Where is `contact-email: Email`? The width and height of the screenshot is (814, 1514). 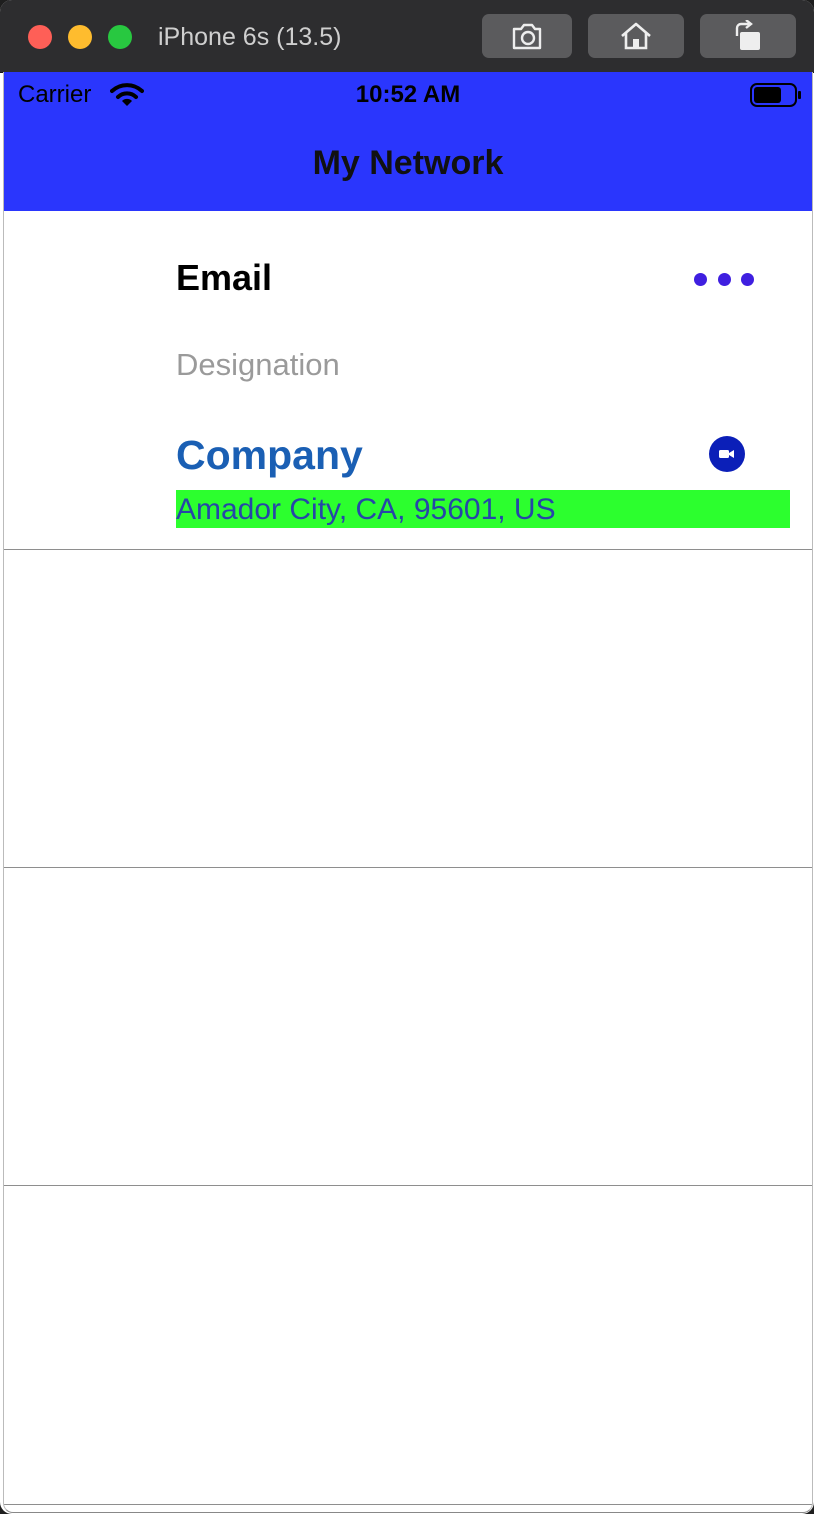
contact-email: Email is located at coordinates (224, 277).